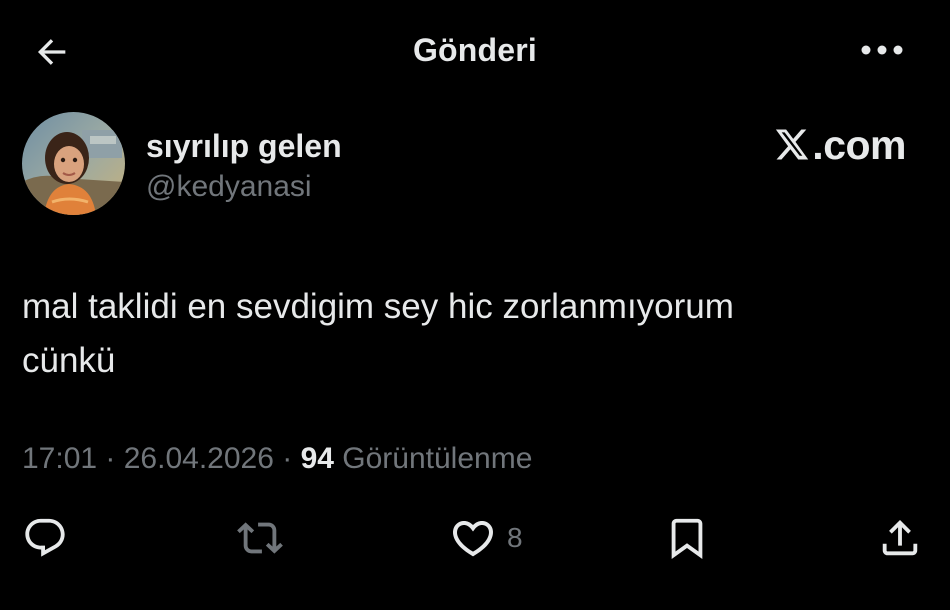 This screenshot has width=950, height=610. I want to click on views-count: 94, so click(317, 458).